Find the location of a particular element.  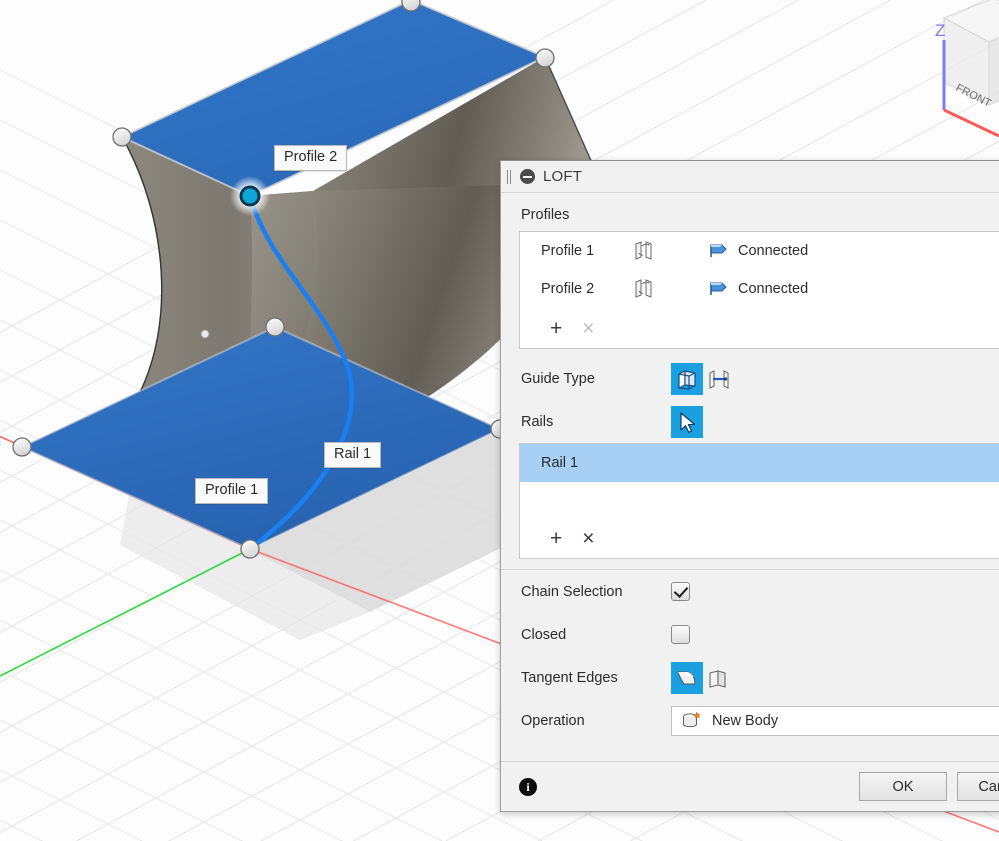

guide-type-rails-button is located at coordinates (687, 378).